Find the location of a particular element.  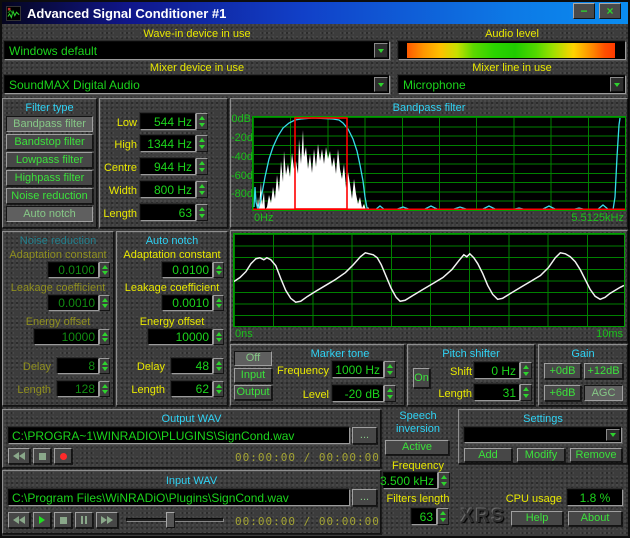

title-bar: Advanced Signal Conditioner #1 is located at coordinates (315, 13).